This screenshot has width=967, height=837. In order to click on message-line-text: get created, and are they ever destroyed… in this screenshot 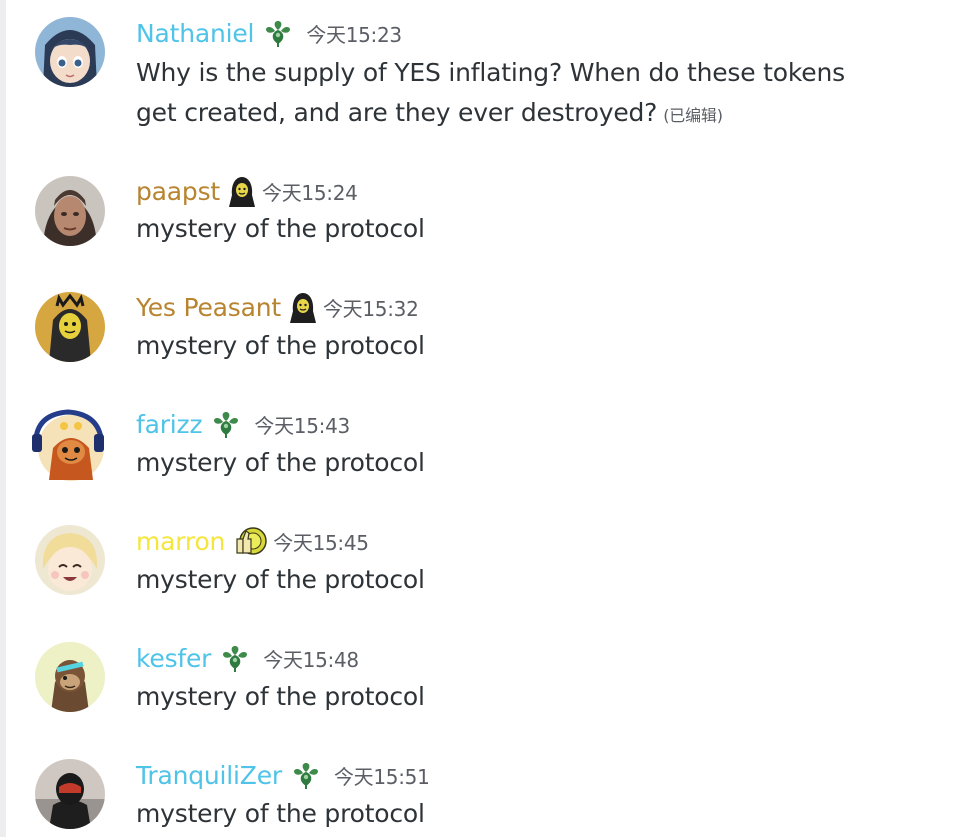, I will do `click(397, 112)`.